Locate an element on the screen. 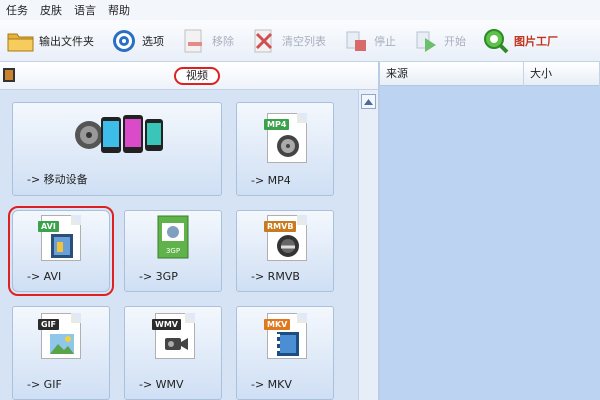 Image resolution: width=600 pixels, height=400 pixels. tile-label-rmvb: -> RMVB is located at coordinates (275, 276).